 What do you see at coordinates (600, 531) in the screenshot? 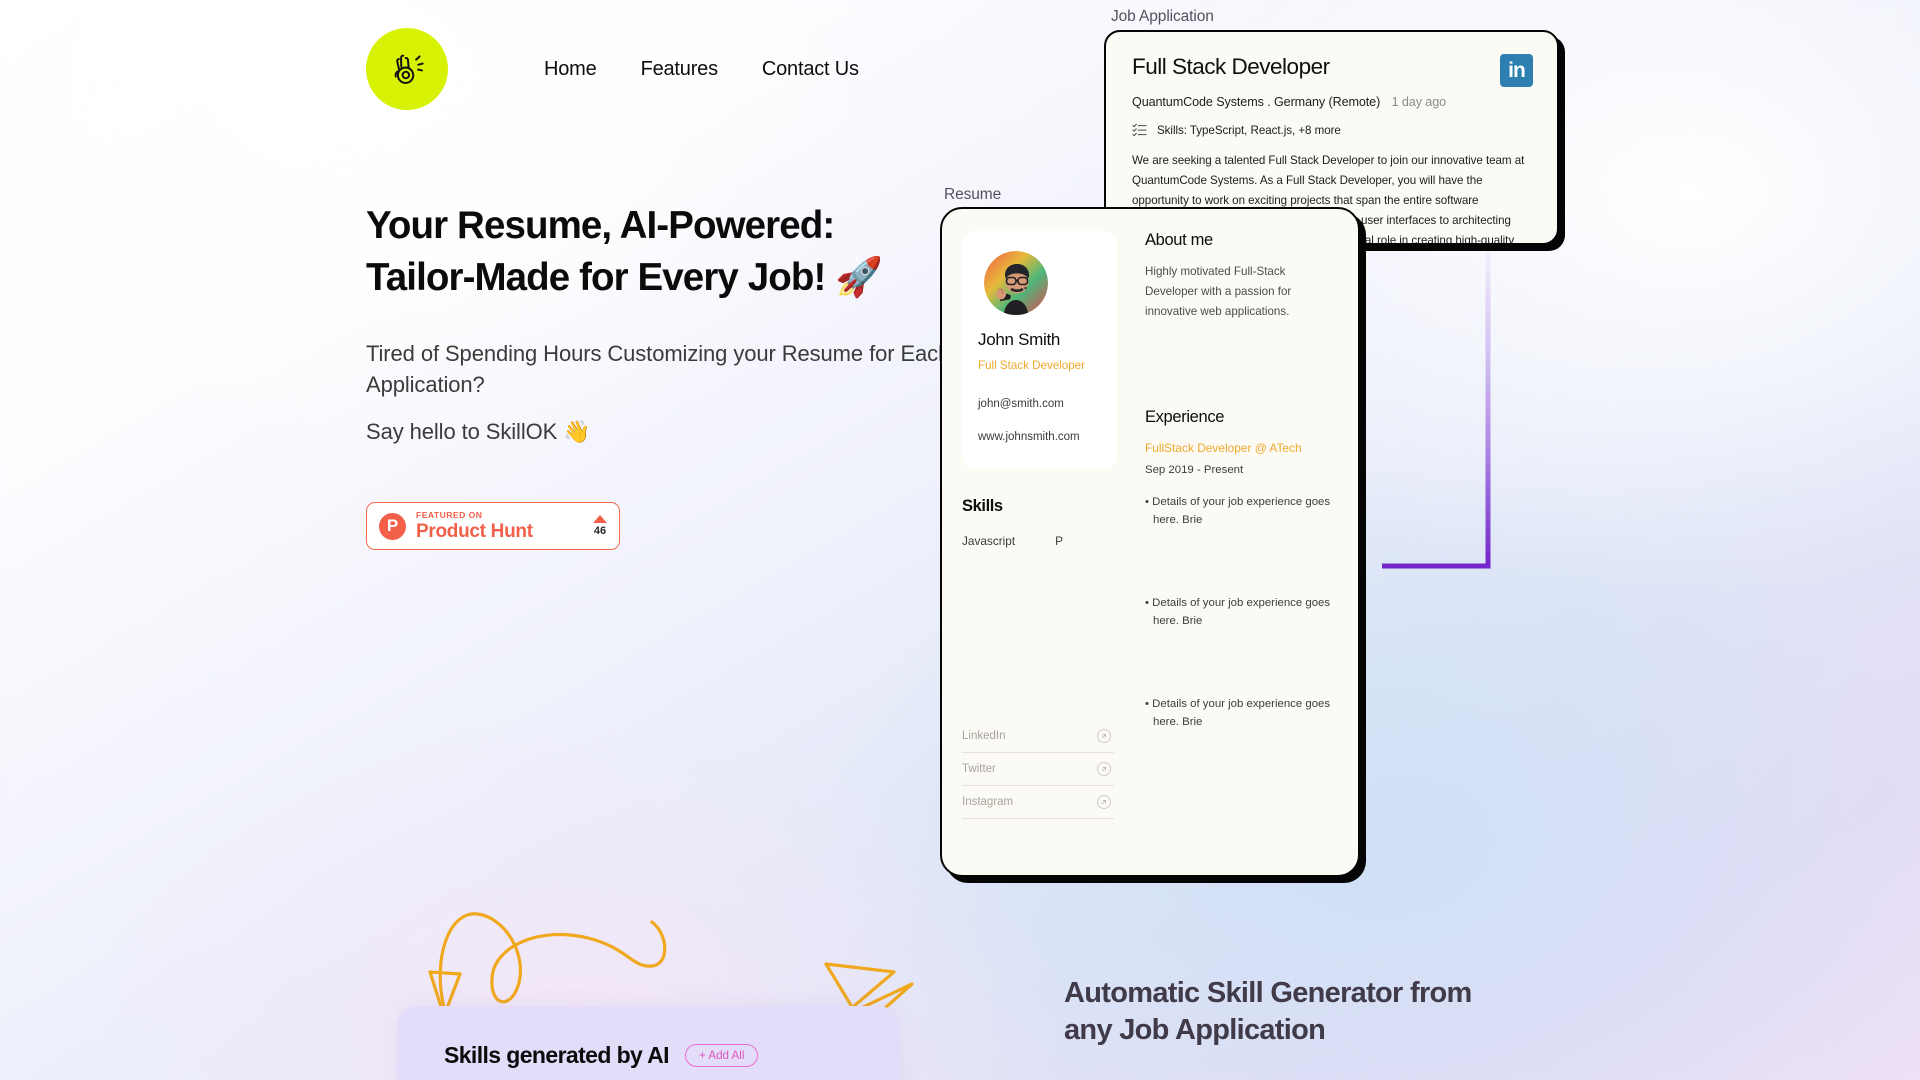
I see `upvote-count: 46` at bounding box center [600, 531].